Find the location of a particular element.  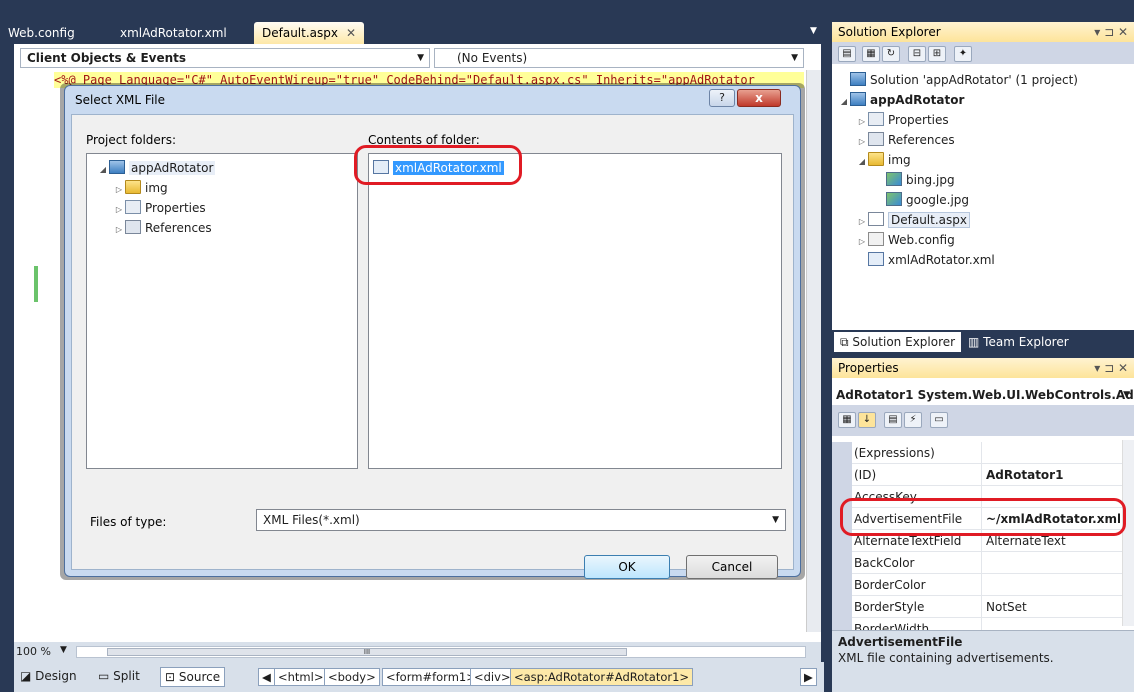

tree-item-references: ▷ References is located at coordinates (162, 229).